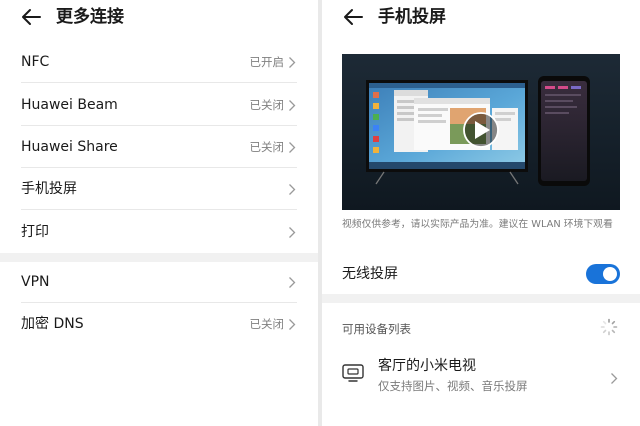 The image size is (640, 426). What do you see at coordinates (481, 298) in the screenshot?
I see `section-gap` at bounding box center [481, 298].